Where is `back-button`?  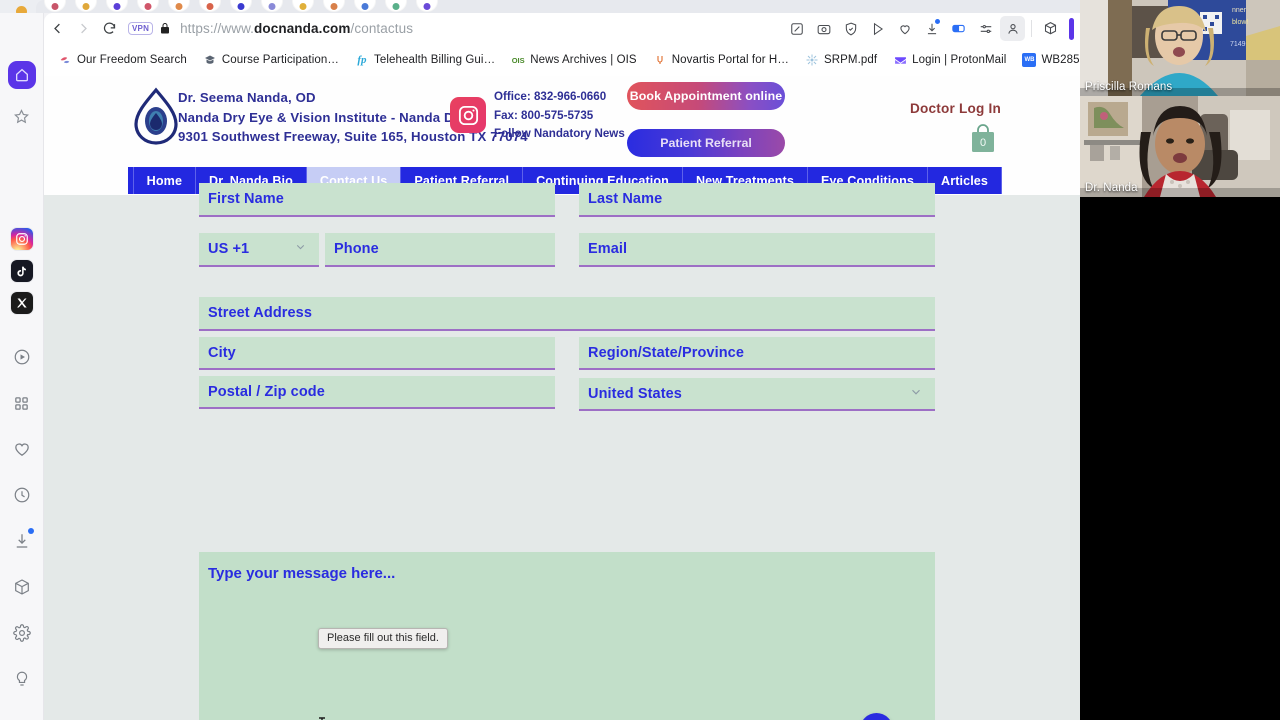 back-button is located at coordinates (57, 29).